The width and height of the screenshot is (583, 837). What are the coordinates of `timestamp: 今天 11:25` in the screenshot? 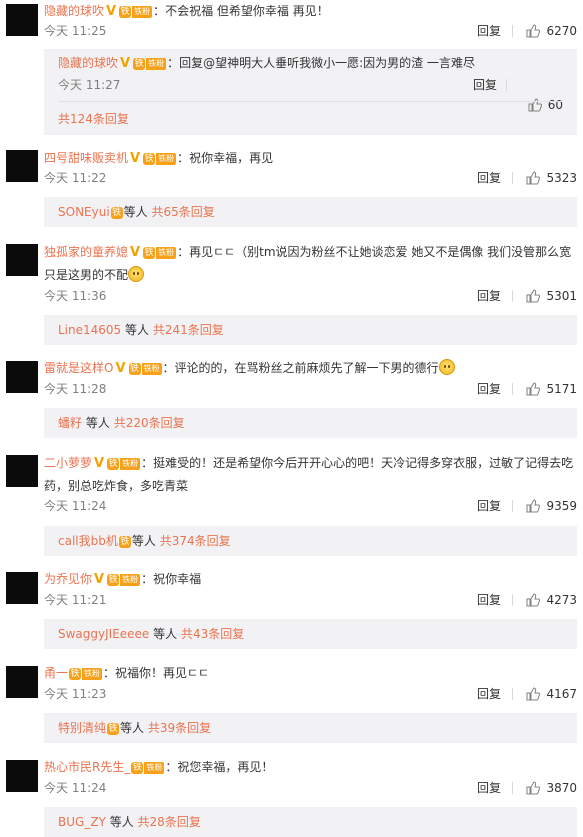 It's located at (75, 31).